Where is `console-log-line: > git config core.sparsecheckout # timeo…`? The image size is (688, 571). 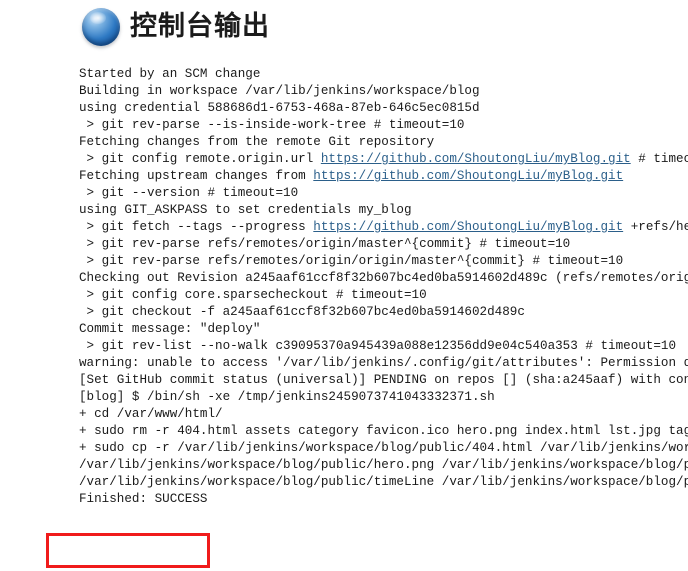
console-log-line: > git config core.sparsecheckout # timeo… is located at coordinates (253, 295).